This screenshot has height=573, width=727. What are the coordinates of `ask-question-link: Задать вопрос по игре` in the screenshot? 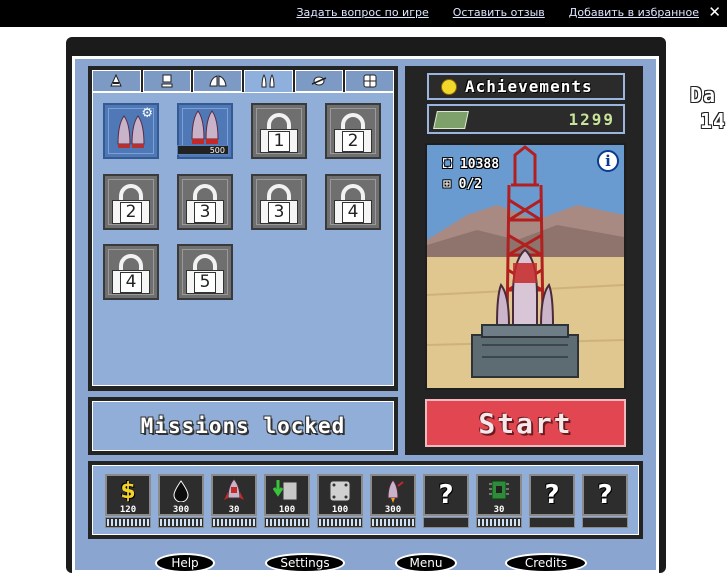 It's located at (362, 12).